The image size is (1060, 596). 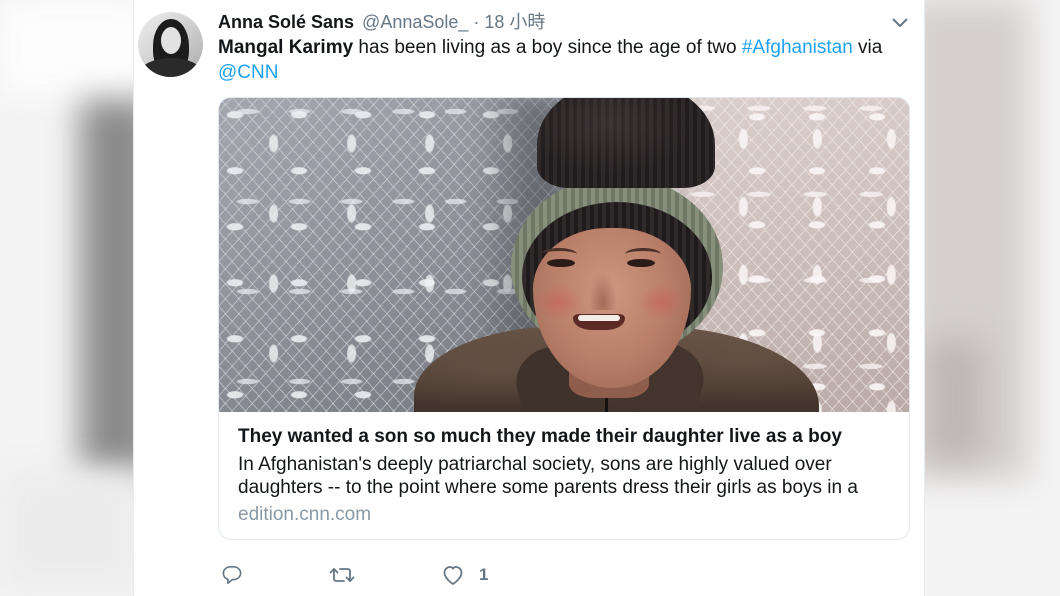 I want to click on tweet-header: Anna Solé Sans @AnnaSole_ · 18 小時, so click(x=381, y=22).